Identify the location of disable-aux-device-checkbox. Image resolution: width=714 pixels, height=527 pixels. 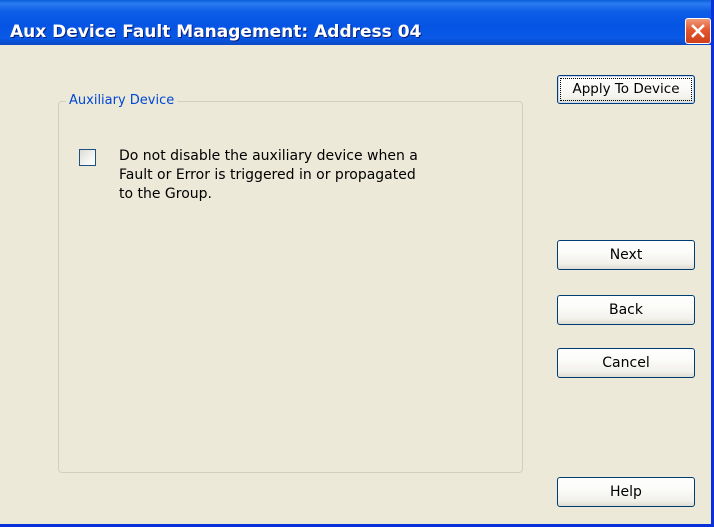
(87, 157).